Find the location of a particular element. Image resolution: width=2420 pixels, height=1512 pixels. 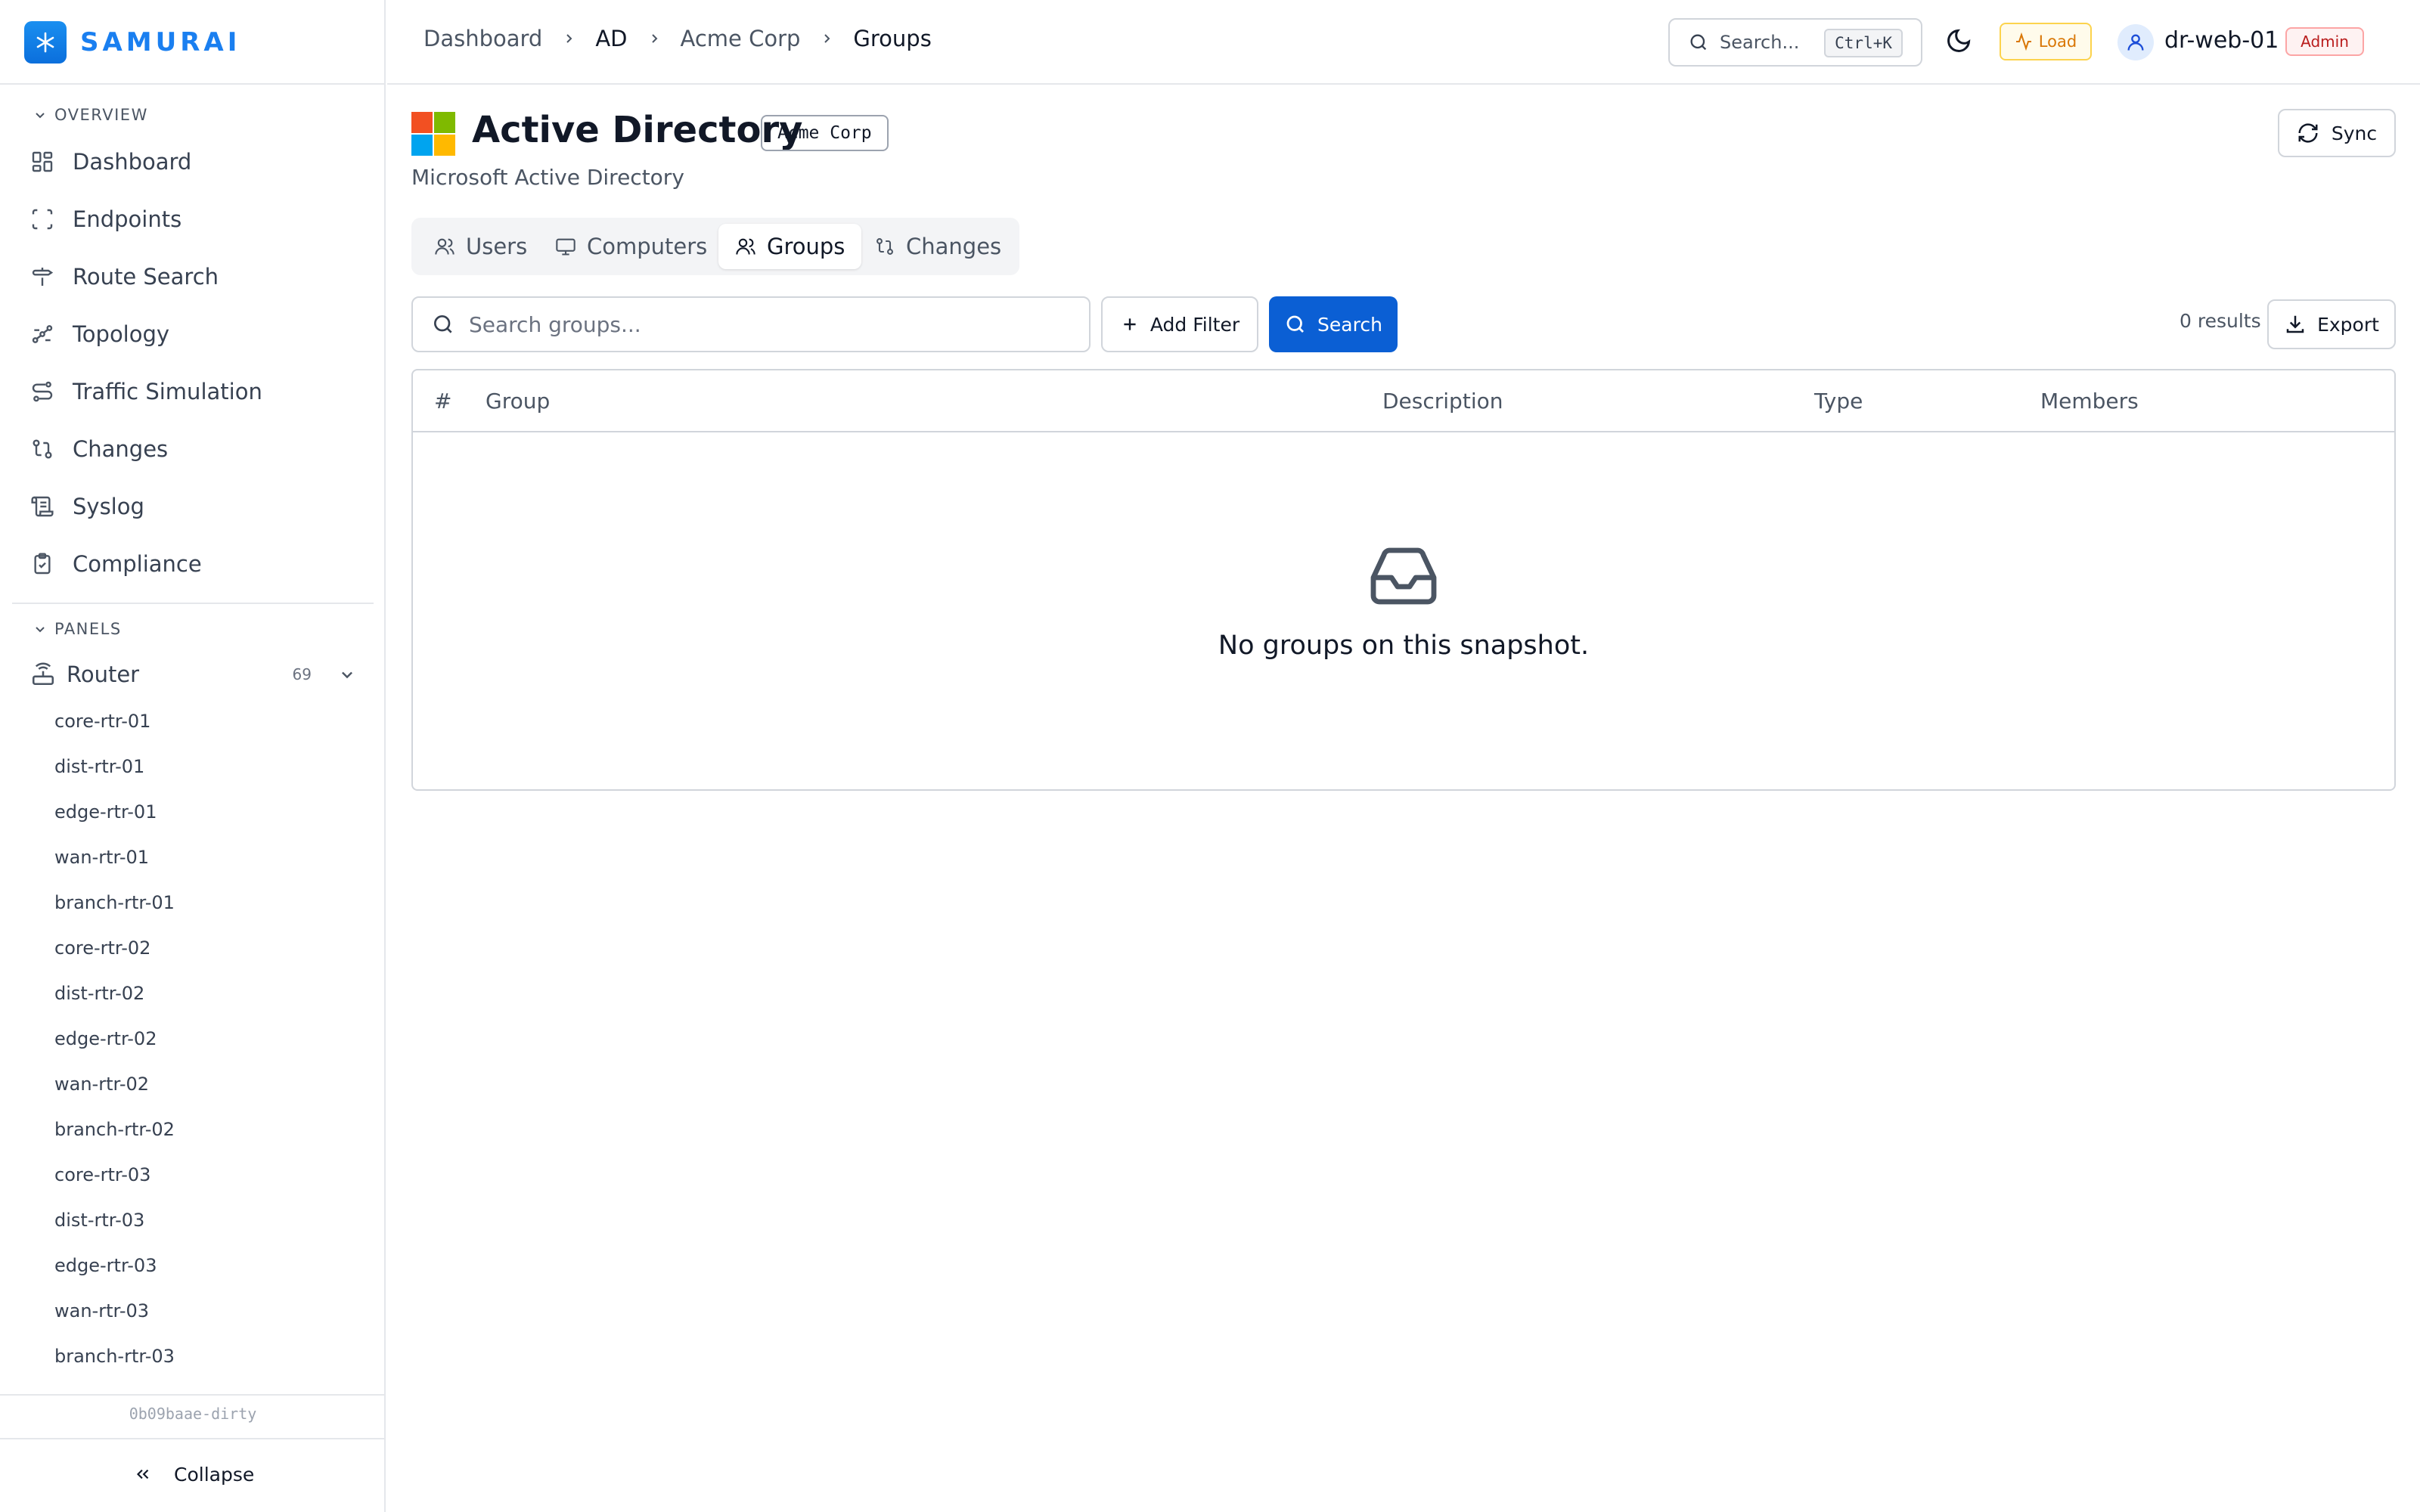

device-link: wan-rtr-02 is located at coordinates (101, 1084).